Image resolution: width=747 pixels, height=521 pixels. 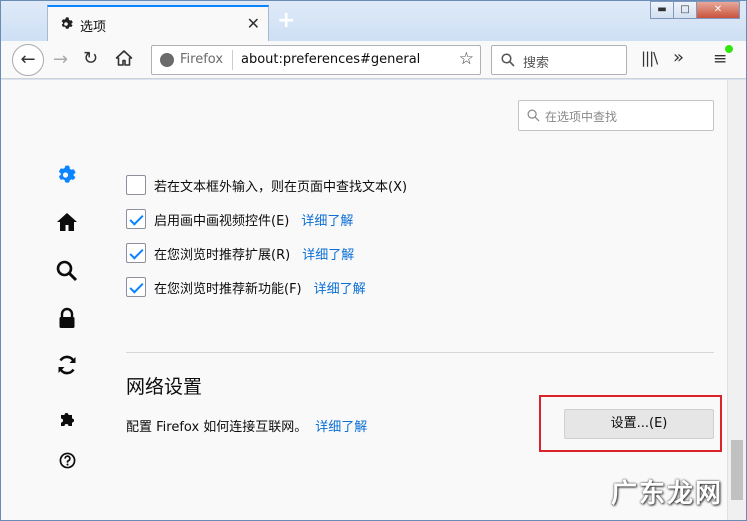 I want to click on minimize-button: ▬, so click(x=662, y=10).